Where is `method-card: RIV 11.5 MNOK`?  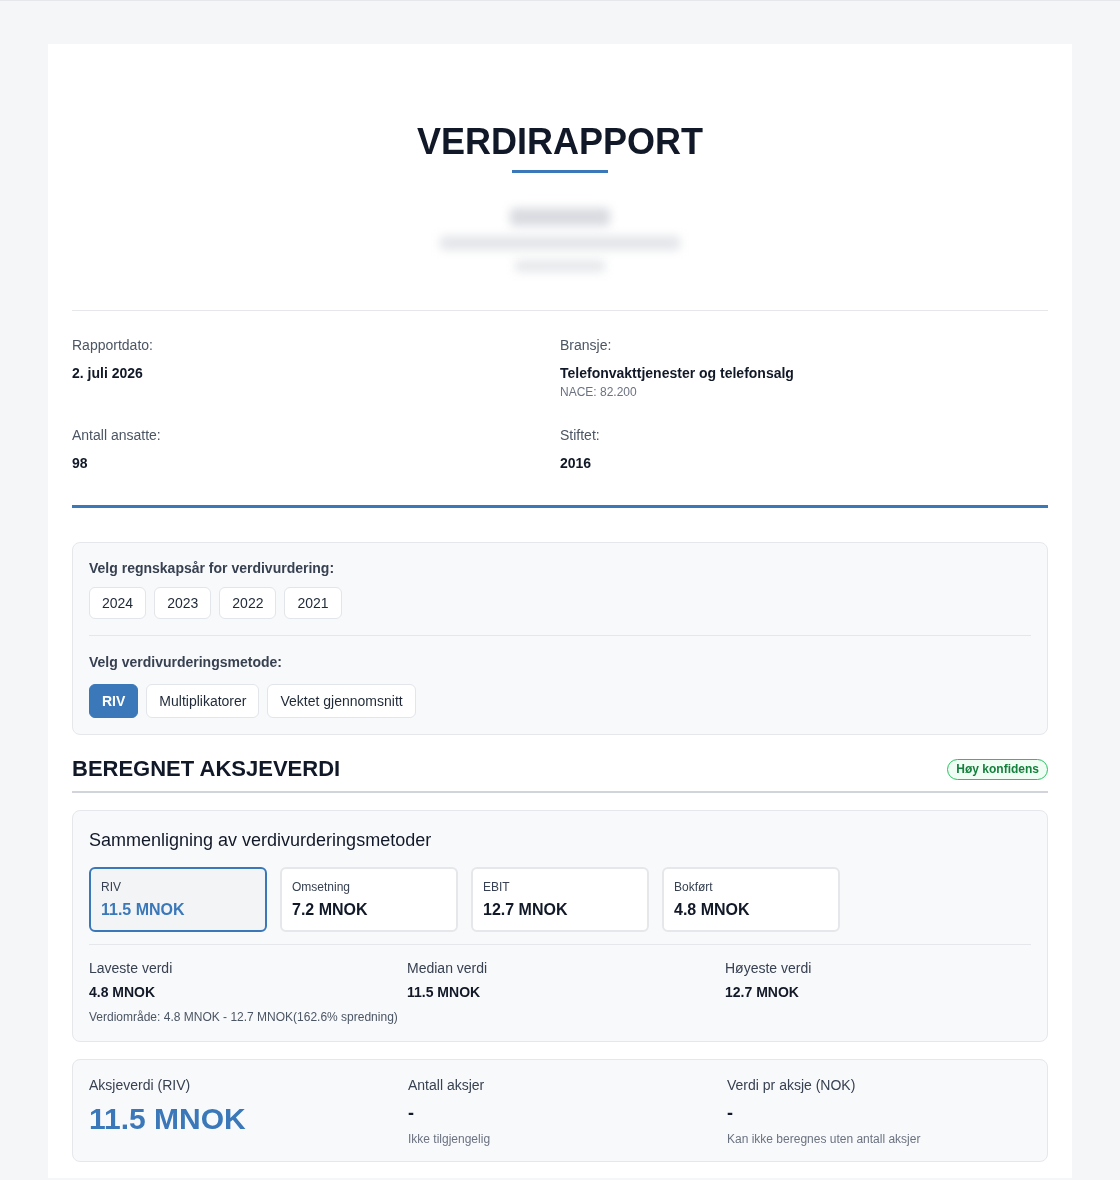 method-card: RIV 11.5 MNOK is located at coordinates (178, 899).